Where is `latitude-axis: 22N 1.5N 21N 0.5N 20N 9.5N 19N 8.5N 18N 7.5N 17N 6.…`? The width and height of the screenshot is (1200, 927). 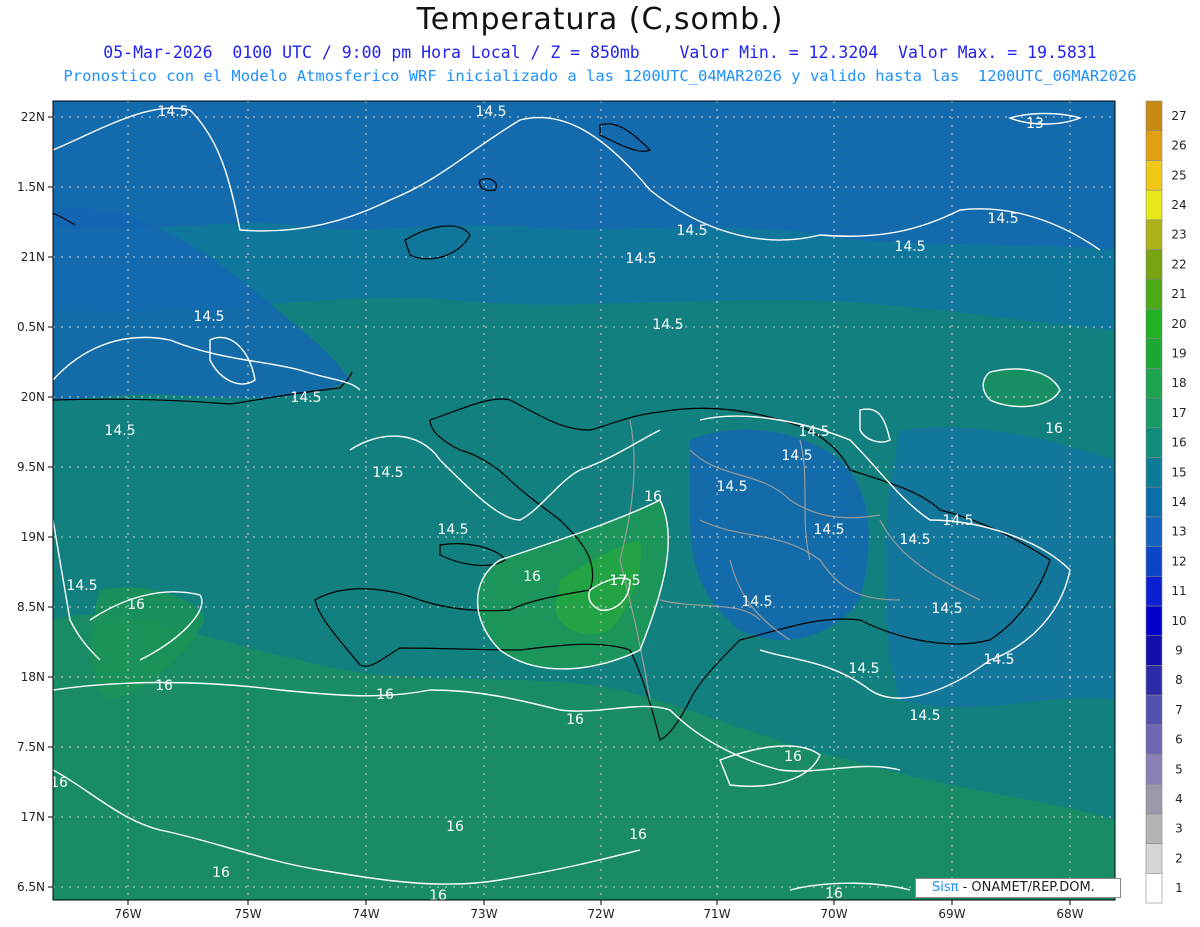
latitude-axis: 22N 1.5N 21N 0.5N 20N 9.5N 19N 8.5N 18N 7.5N 17N 6.… is located at coordinates (35, 502).